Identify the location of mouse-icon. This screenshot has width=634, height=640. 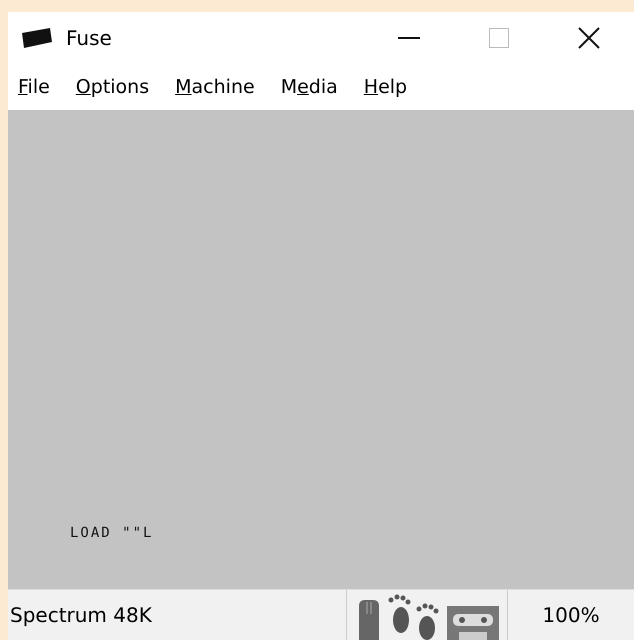
(369, 619).